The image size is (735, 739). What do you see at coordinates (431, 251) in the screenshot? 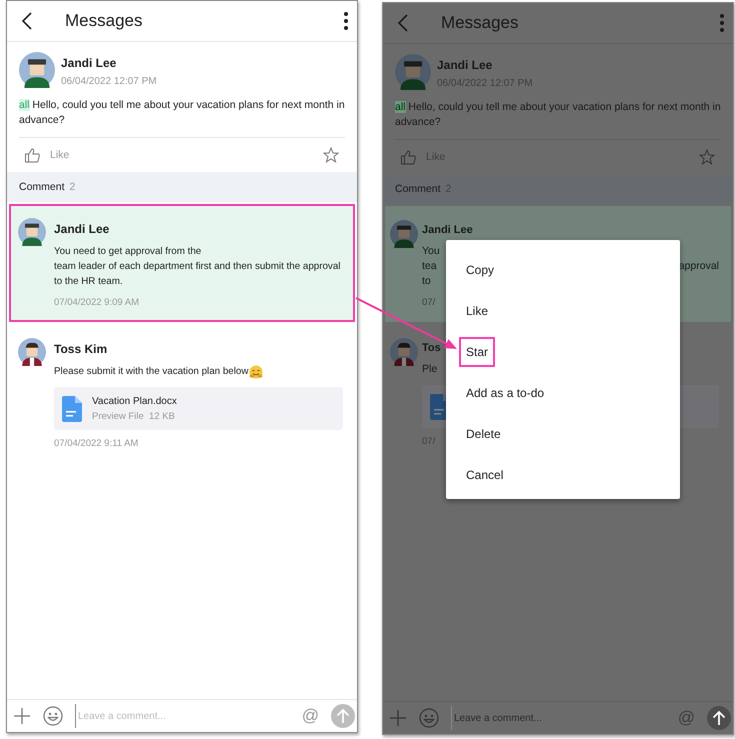
I see `comment-text: You` at bounding box center [431, 251].